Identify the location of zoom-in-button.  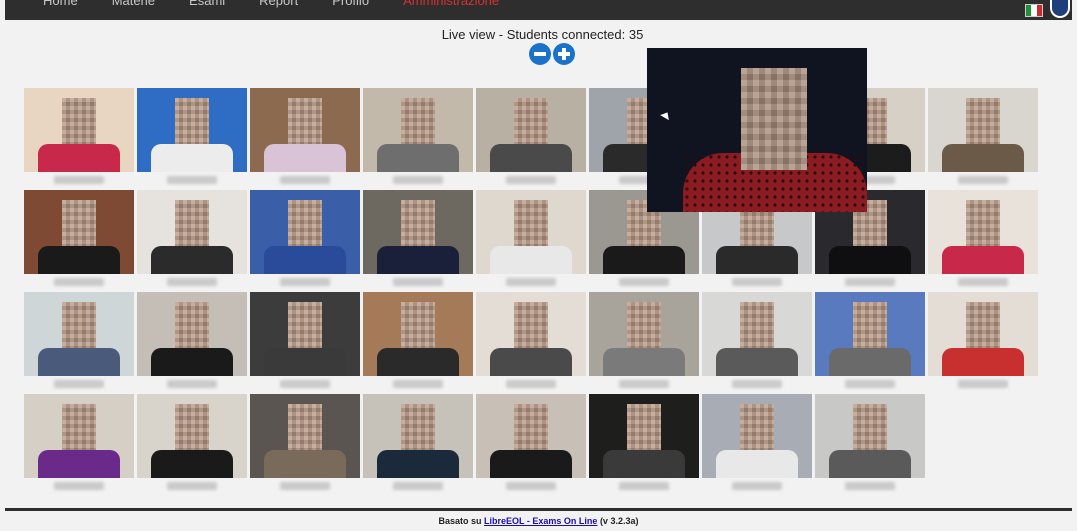
(564, 54).